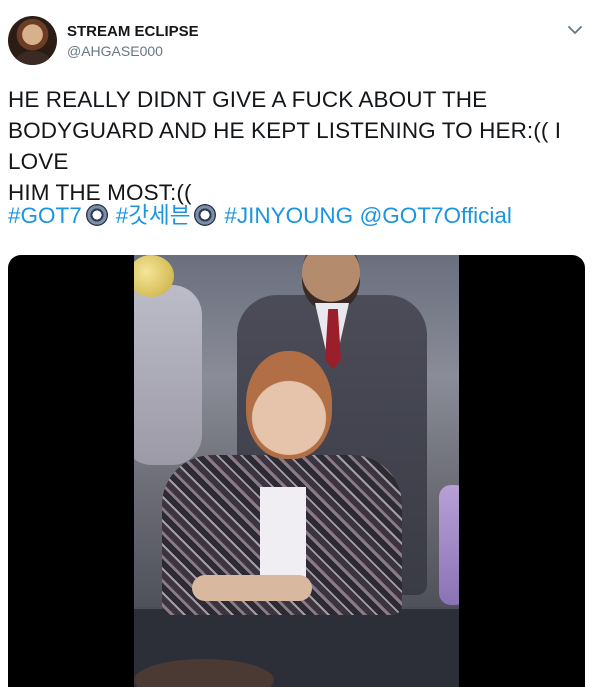  I want to click on bodyguard-head, so click(331, 283).